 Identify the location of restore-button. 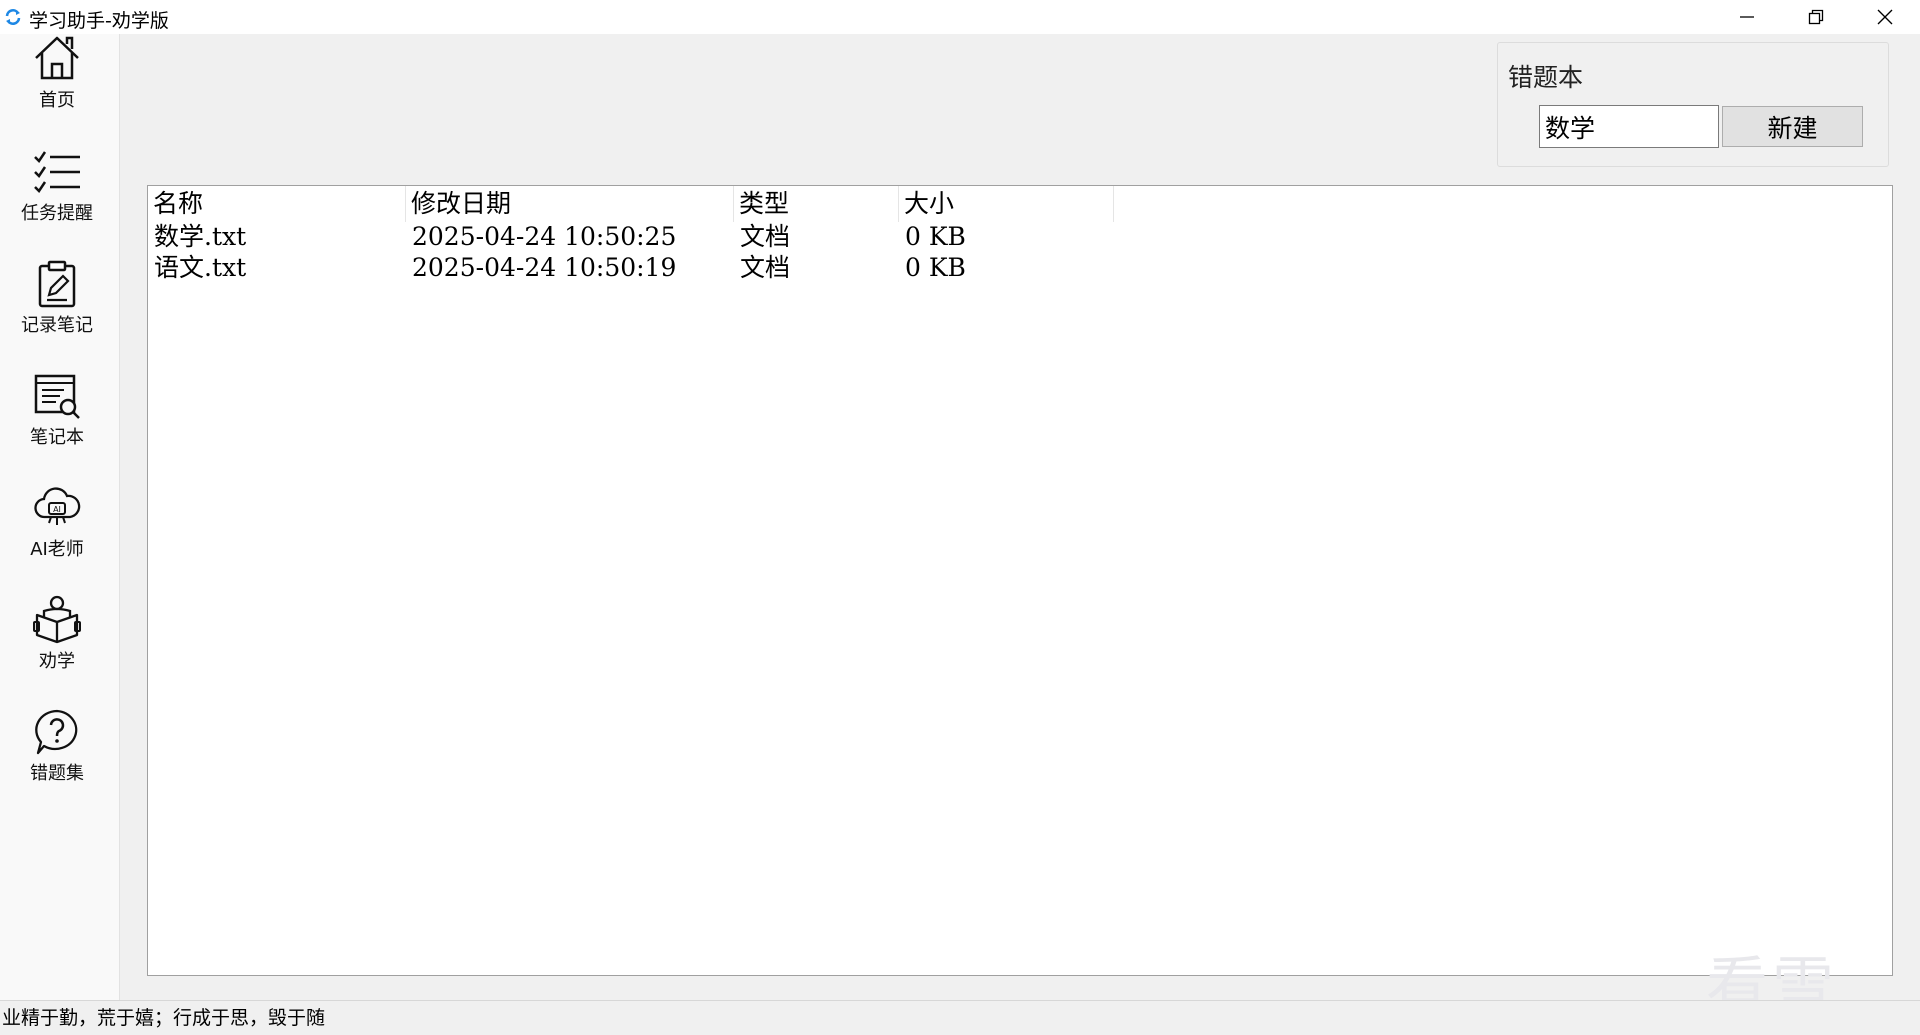
(1815, 17).